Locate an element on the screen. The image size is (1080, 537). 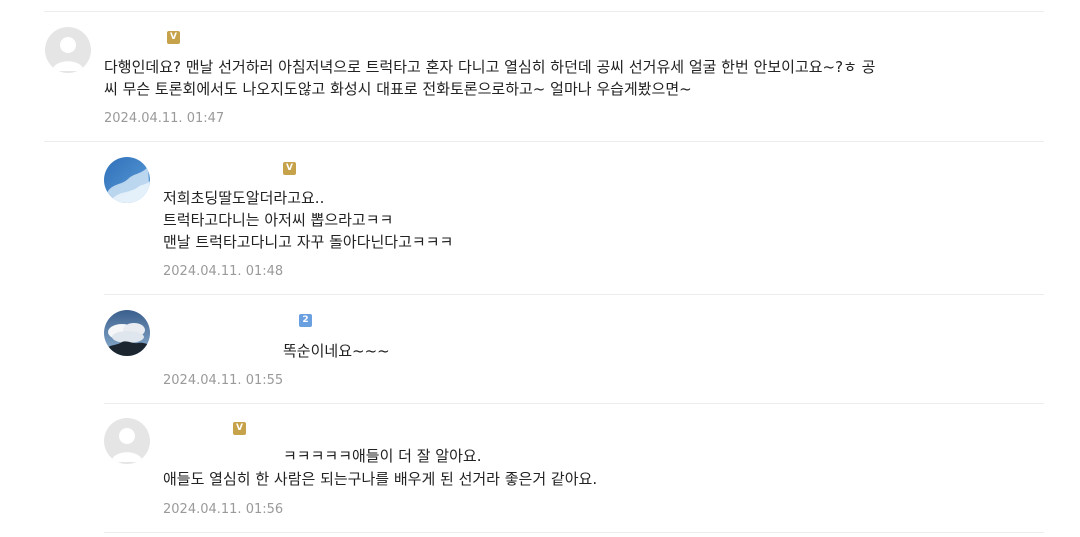
reply-text: 맨날 트럭타고다니고 자꾸 돌아다닌다고ㅋㅋㅋ is located at coordinates (308, 242).